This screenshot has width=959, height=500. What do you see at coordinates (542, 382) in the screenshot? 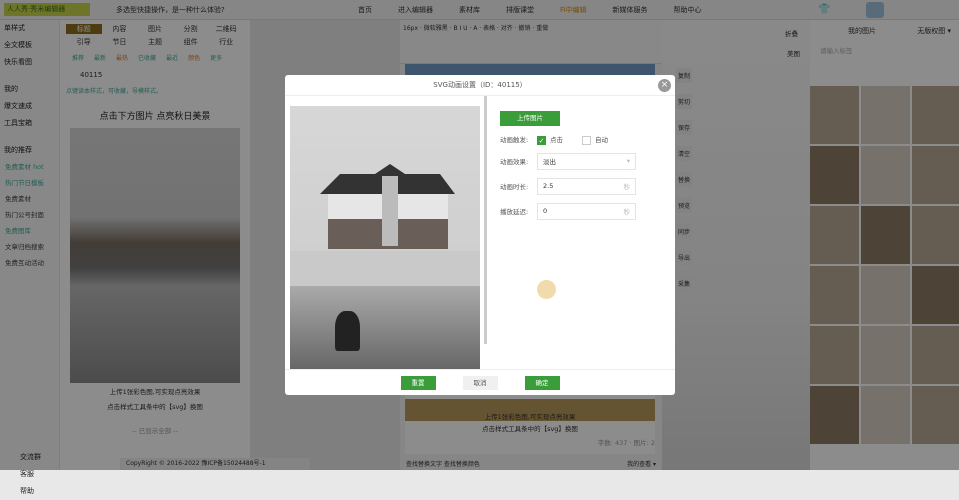
I see `confirm-button: 确定` at bounding box center [542, 382].